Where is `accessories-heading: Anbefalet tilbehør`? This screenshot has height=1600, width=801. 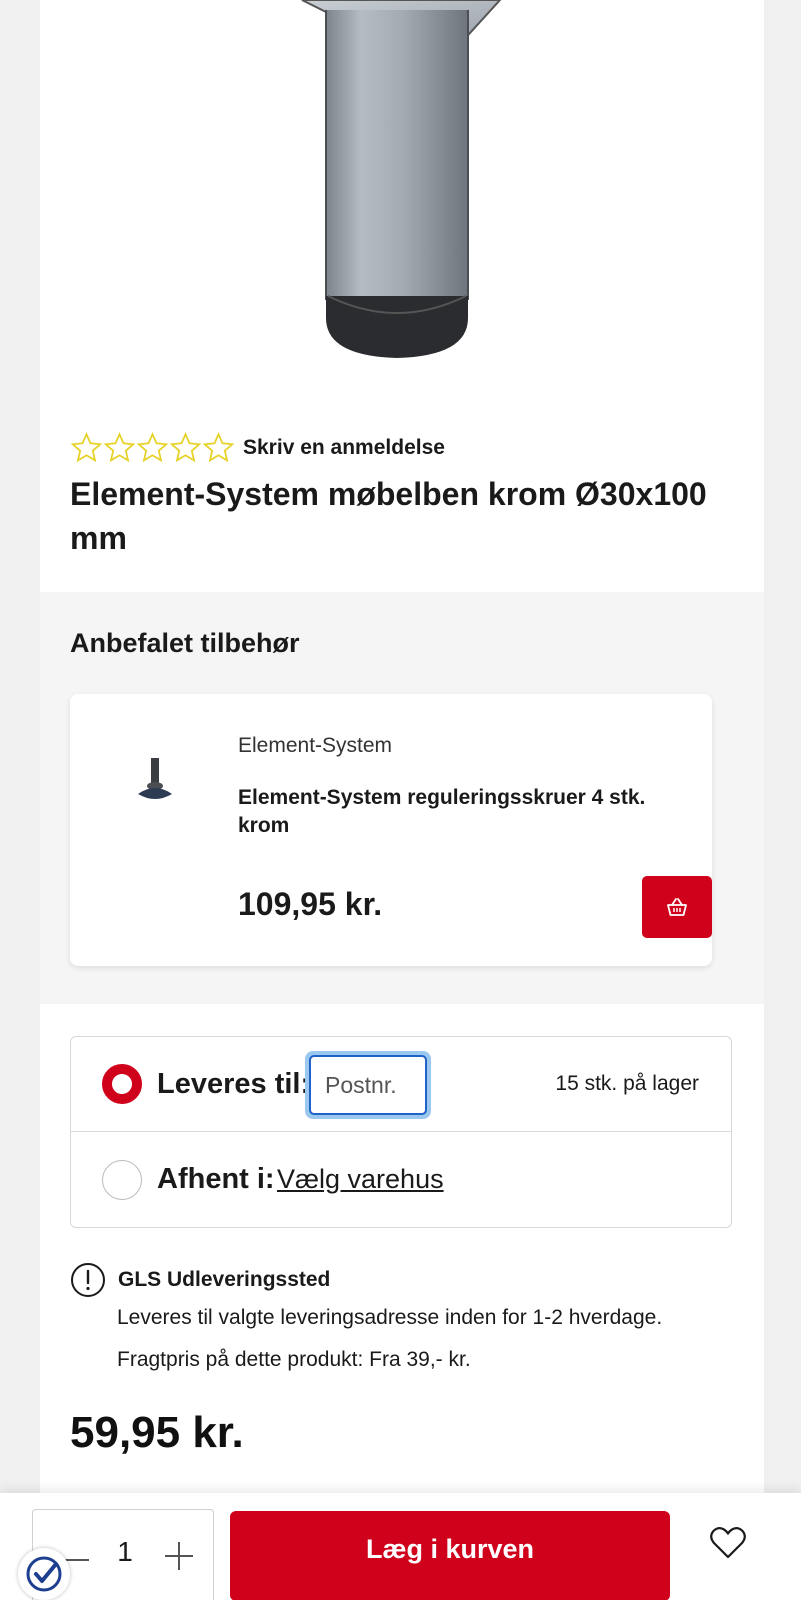
accessories-heading: Anbefalet tilbehør is located at coordinates (185, 643).